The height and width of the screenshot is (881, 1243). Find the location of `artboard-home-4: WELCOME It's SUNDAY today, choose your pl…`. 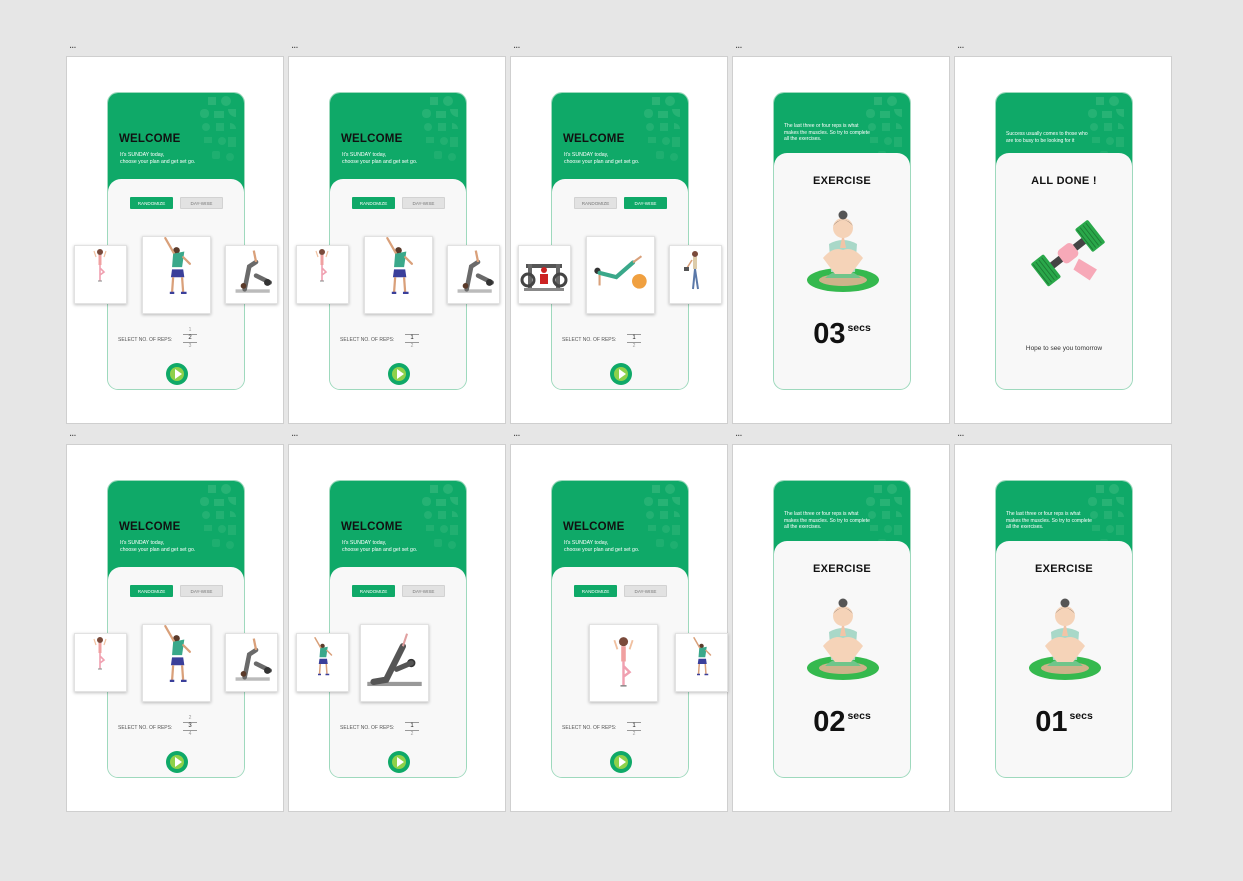

artboard-home-4: WELCOME It's SUNDAY today, choose your pl… is located at coordinates (175, 628).